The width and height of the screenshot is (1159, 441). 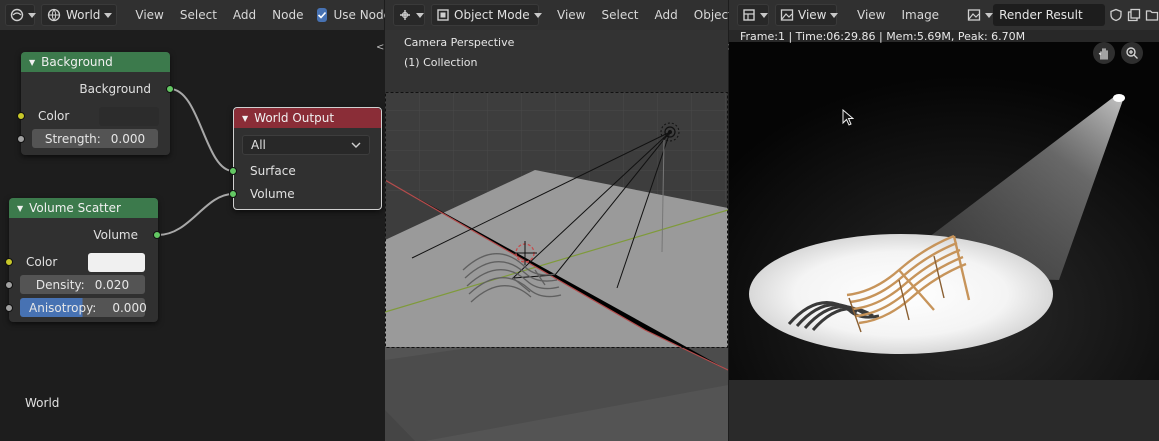 What do you see at coordinates (294, 118) in the screenshot?
I see `world-output-node-title: World Output` at bounding box center [294, 118].